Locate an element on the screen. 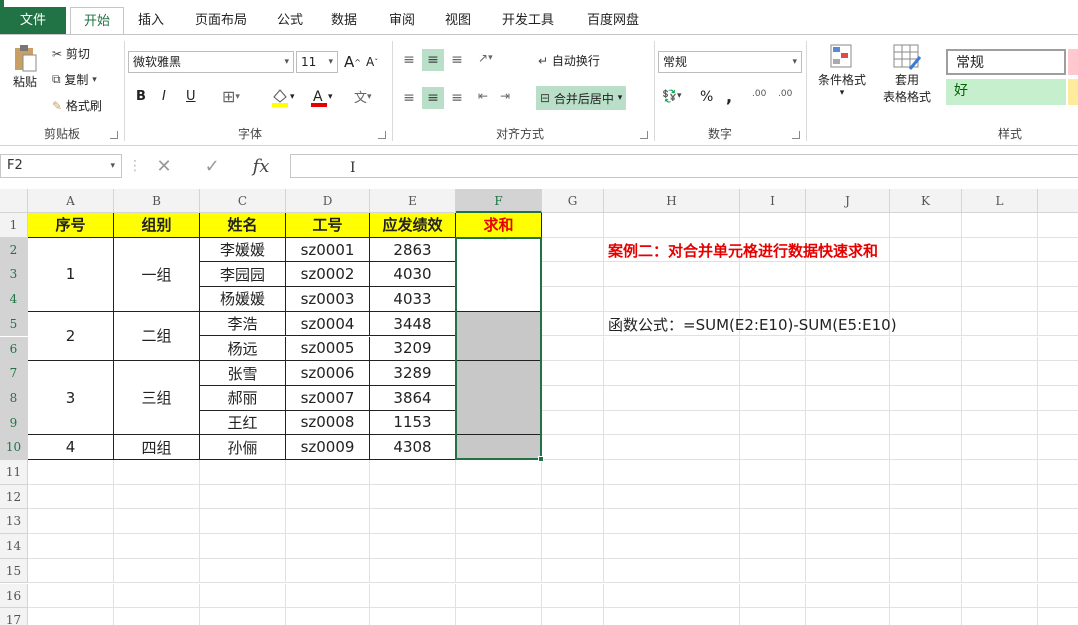 The image size is (1078, 625). column-header-B: B is located at coordinates (157, 201).